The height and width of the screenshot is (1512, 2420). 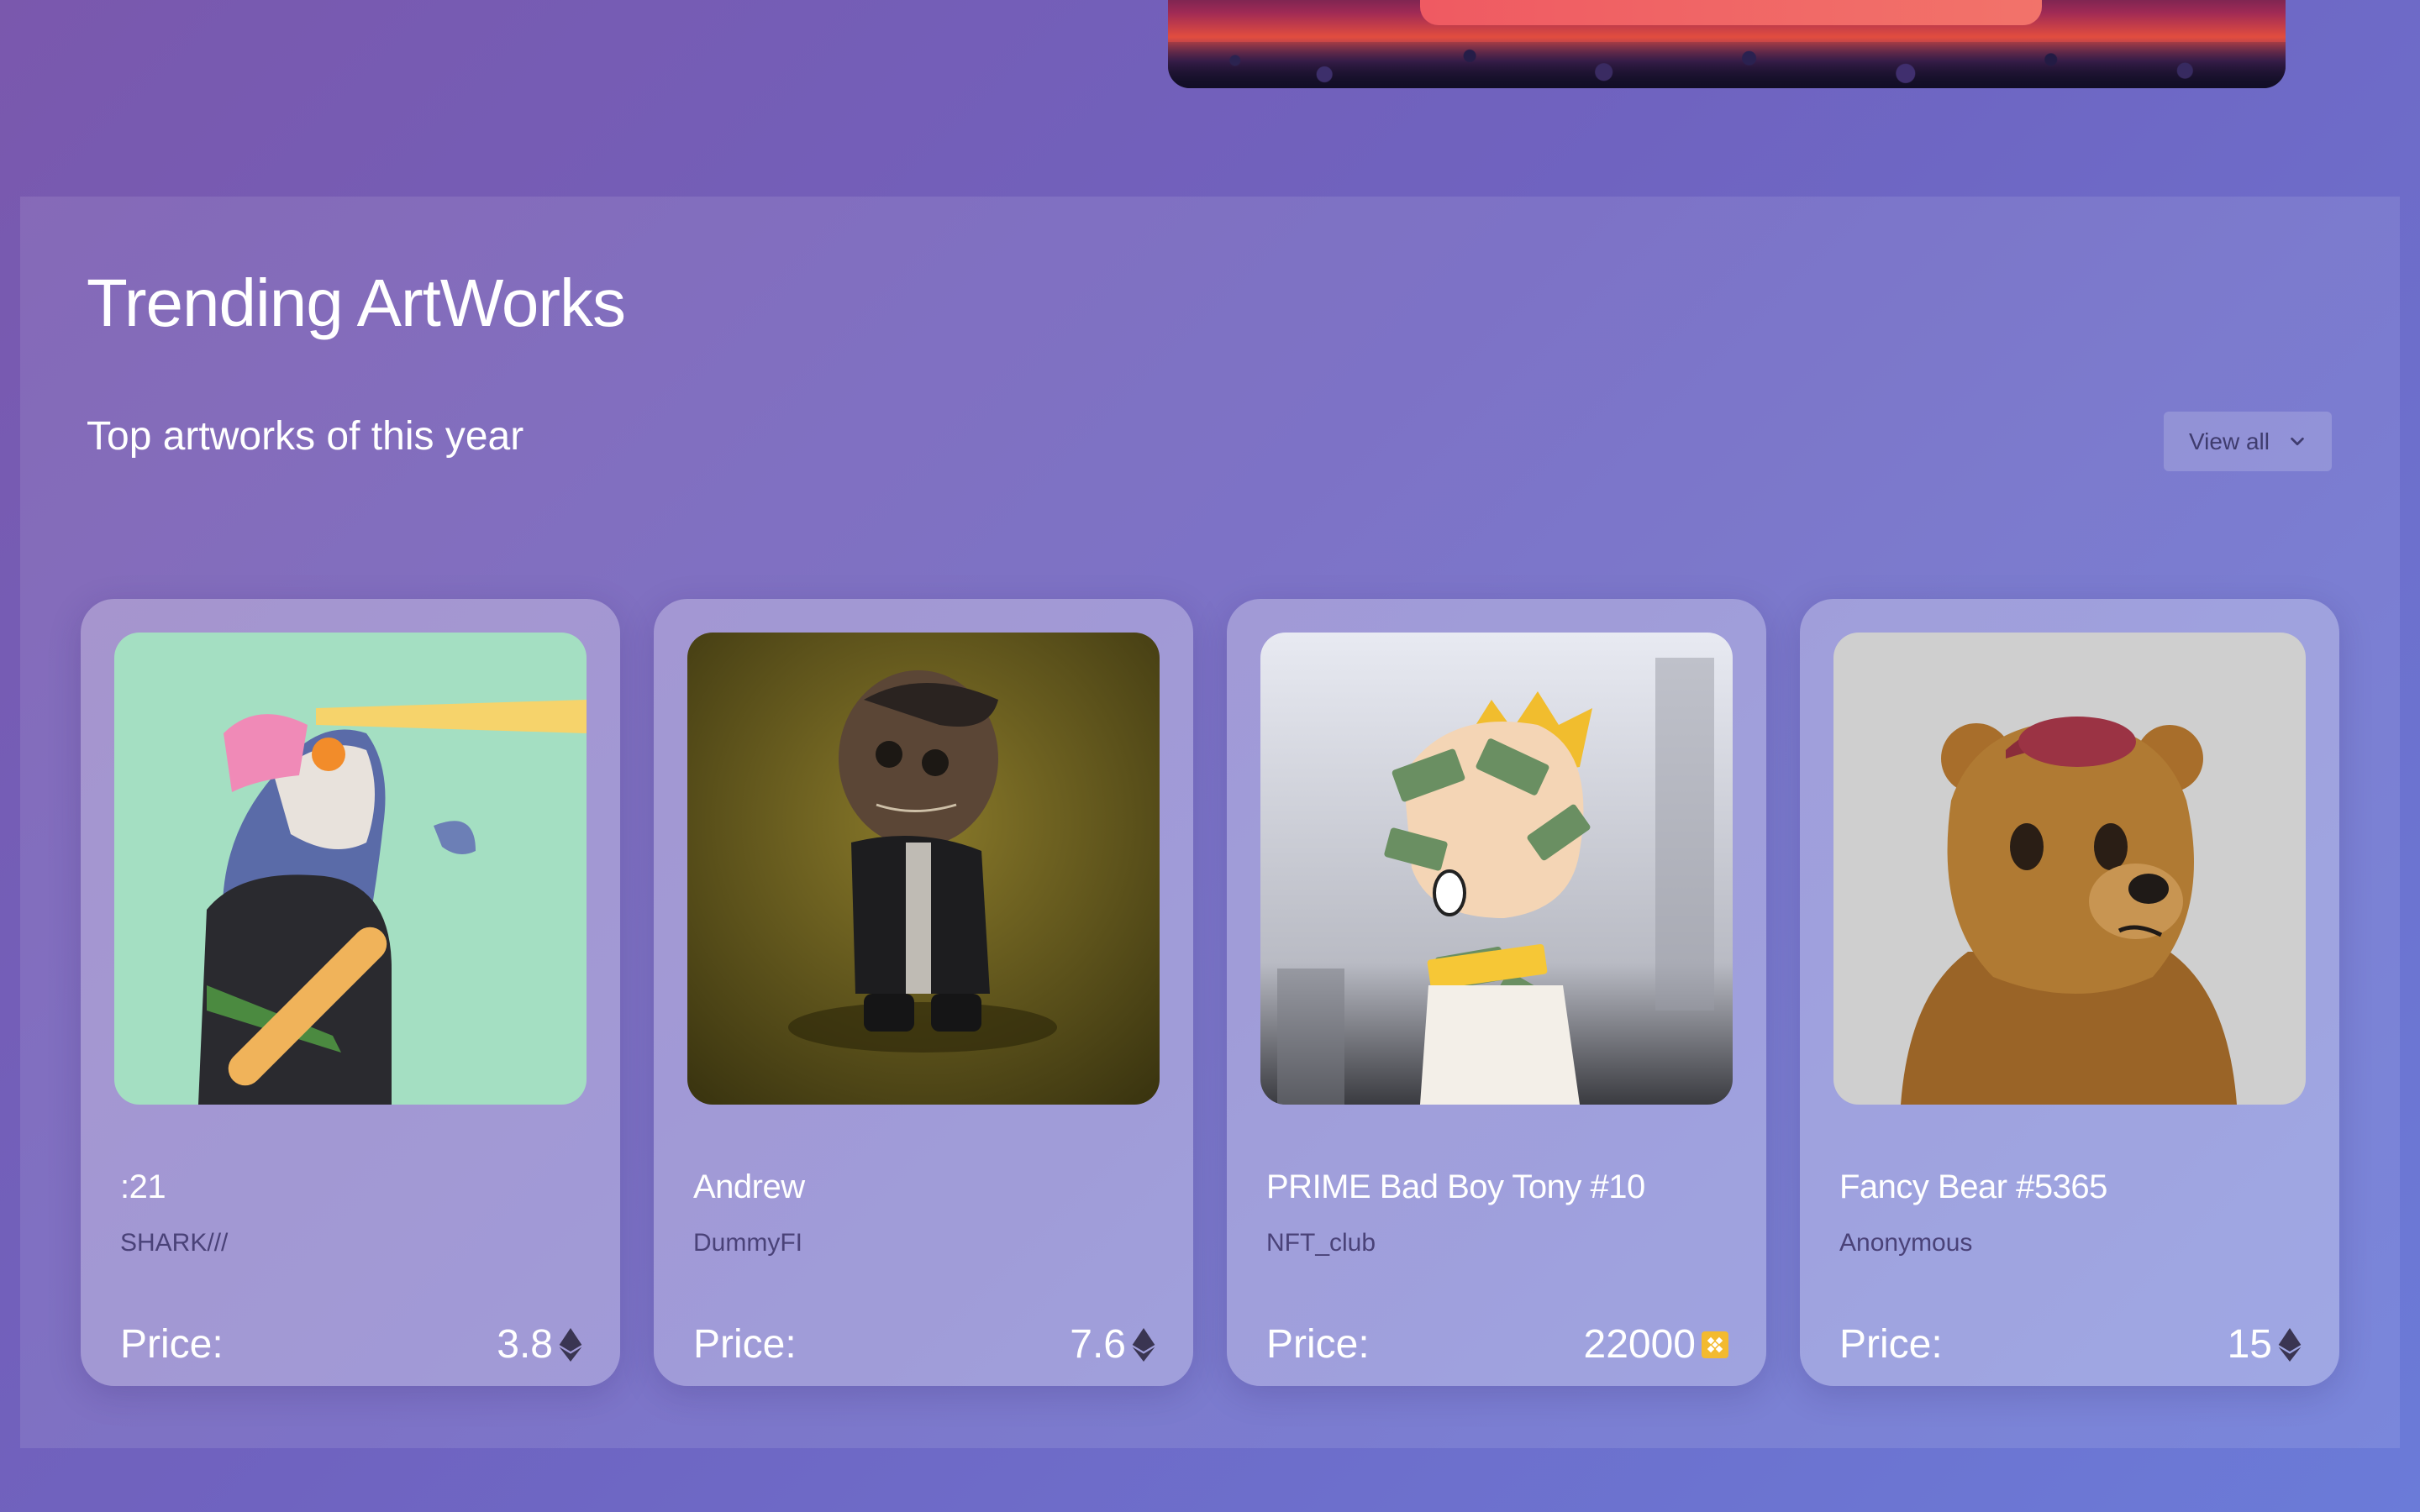 I want to click on view-all-label: View all, so click(x=2229, y=441).